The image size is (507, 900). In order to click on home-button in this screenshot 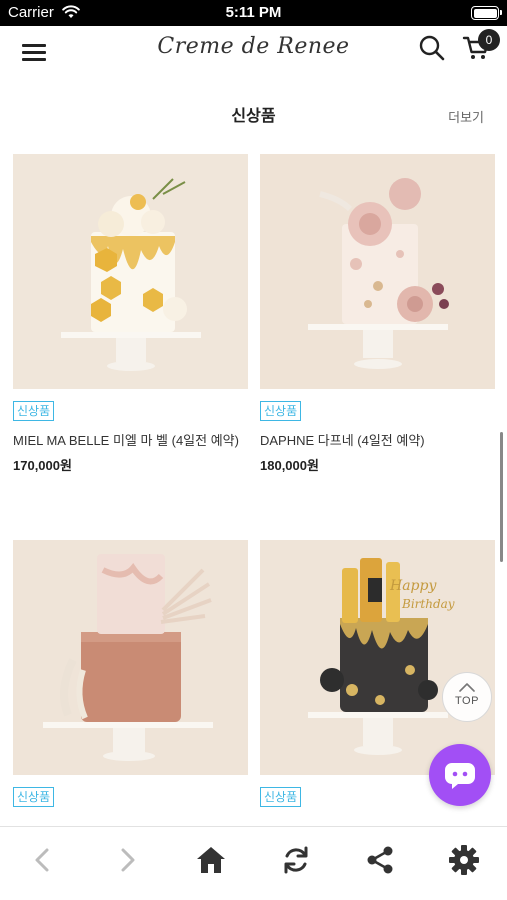, I will do `click(211, 860)`.